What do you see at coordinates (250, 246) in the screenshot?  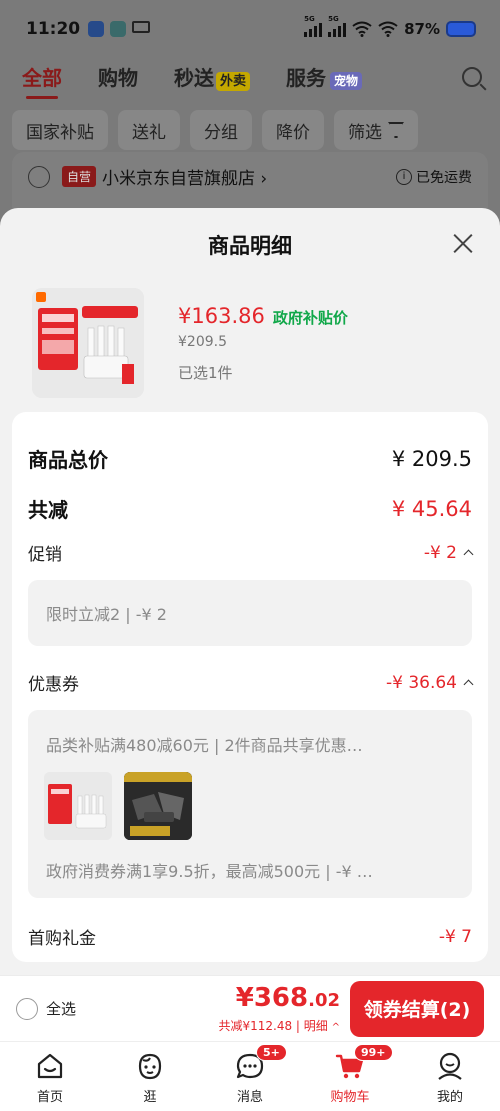 I see `sheet-title: 商品明细` at bounding box center [250, 246].